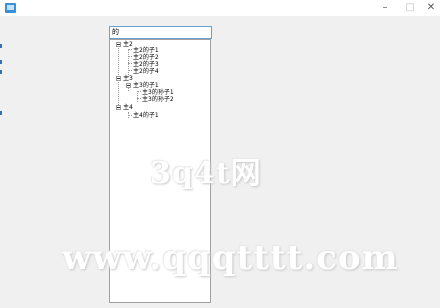 The width and height of the screenshot is (440, 308). I want to click on title-bar: – □ ✕, so click(220, 8).